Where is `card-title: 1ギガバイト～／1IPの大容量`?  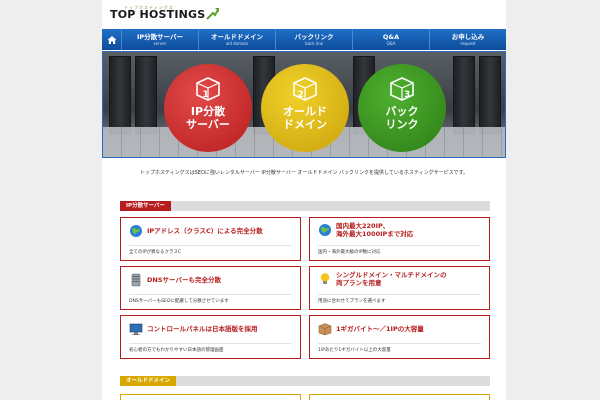 card-title: 1ギガバイト～／1IPの大容量 is located at coordinates (380, 329).